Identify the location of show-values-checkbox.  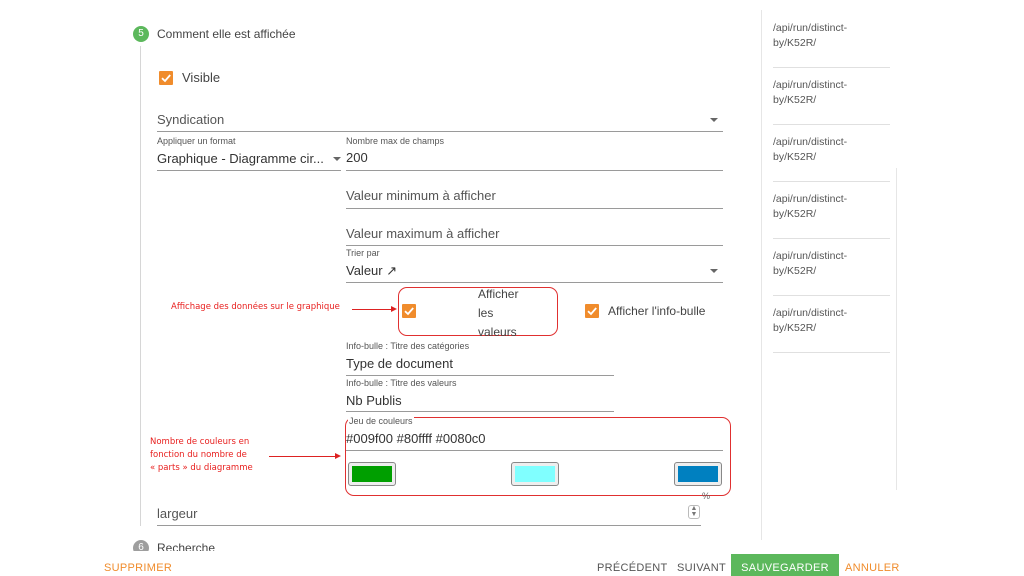
(409, 311).